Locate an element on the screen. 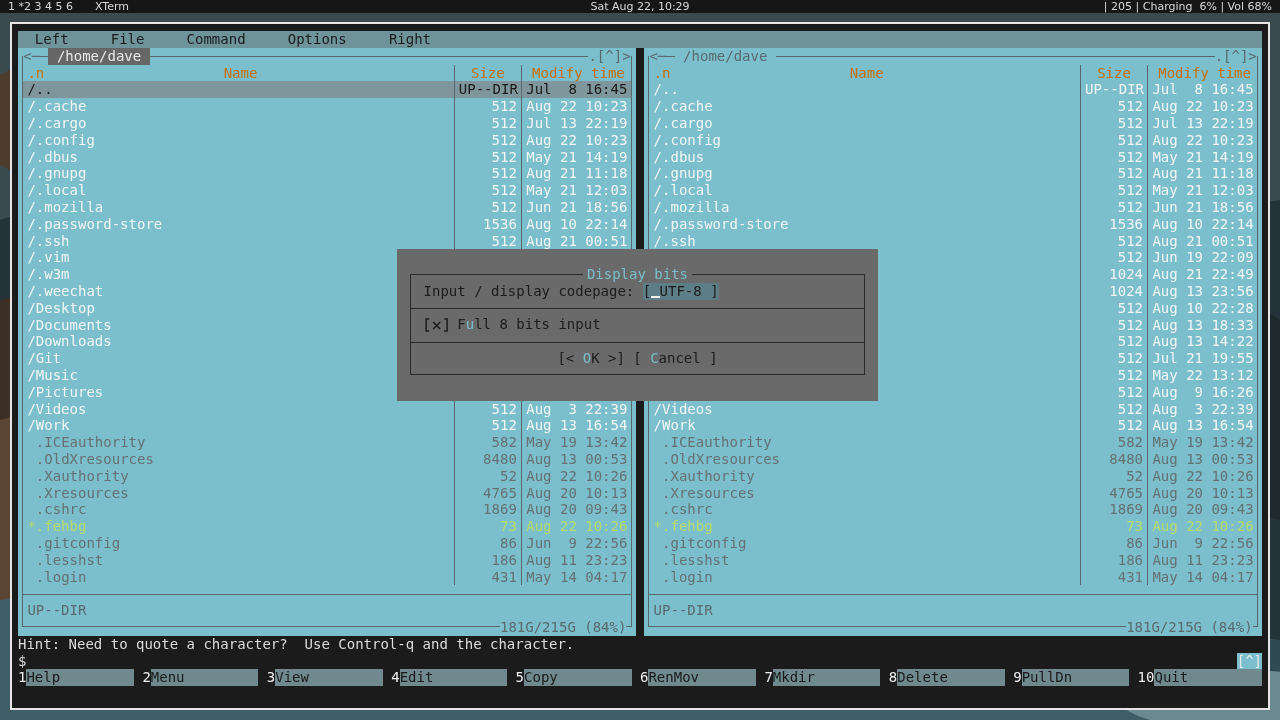 This screenshot has height=720, width=1280. function-key: RenMov is located at coordinates (702, 678).